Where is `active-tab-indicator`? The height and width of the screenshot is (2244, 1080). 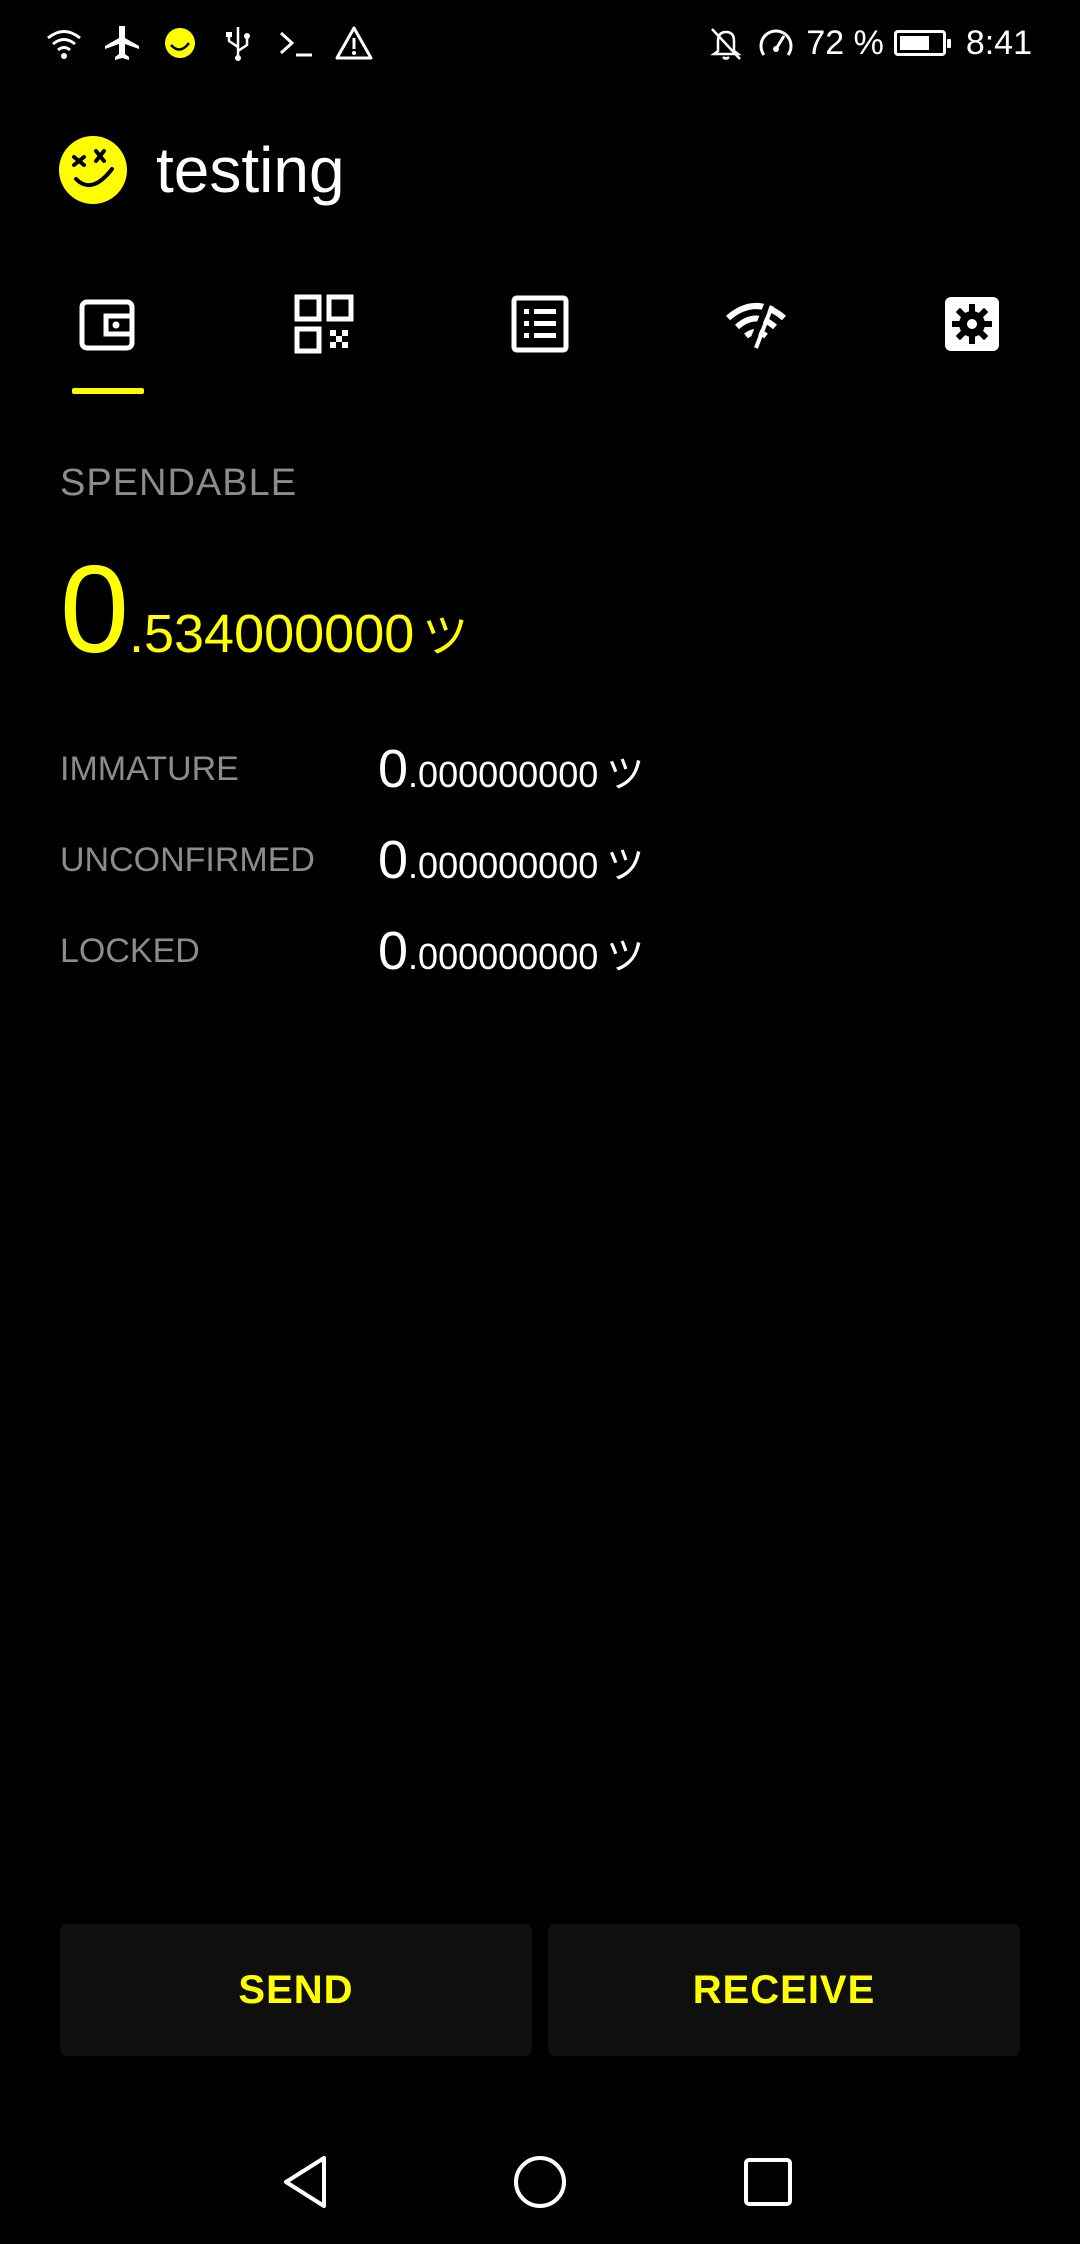
active-tab-indicator is located at coordinates (108, 391).